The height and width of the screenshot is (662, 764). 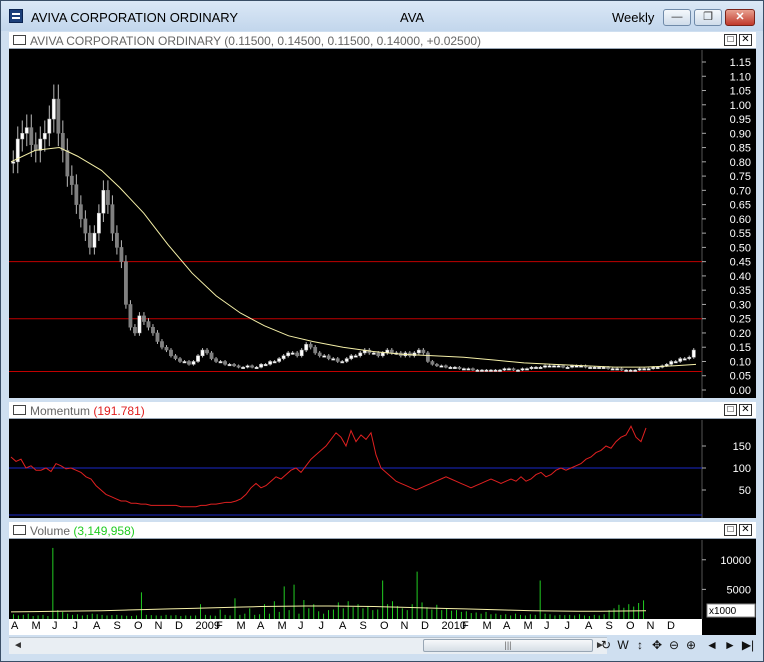 What do you see at coordinates (19, 410) in the screenshot?
I see `momentum-panel-checkbox` at bounding box center [19, 410].